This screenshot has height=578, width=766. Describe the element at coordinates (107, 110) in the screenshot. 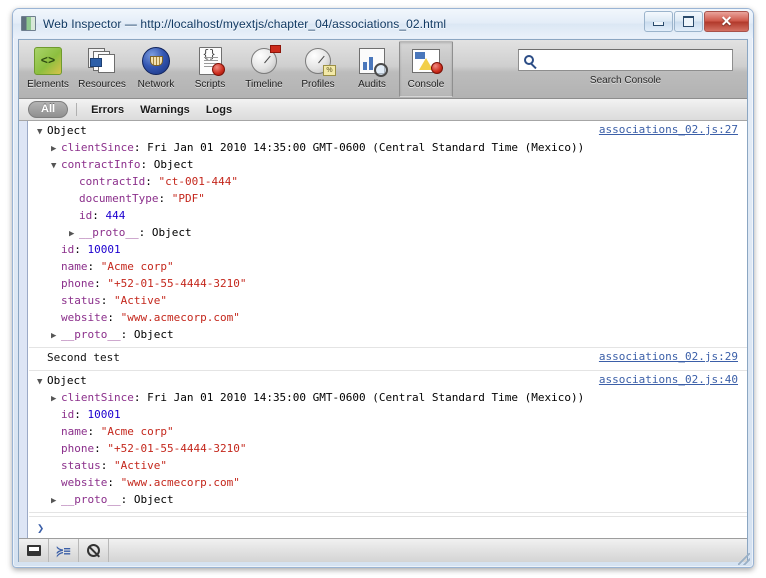

I see `filter-errors: Errors` at that location.